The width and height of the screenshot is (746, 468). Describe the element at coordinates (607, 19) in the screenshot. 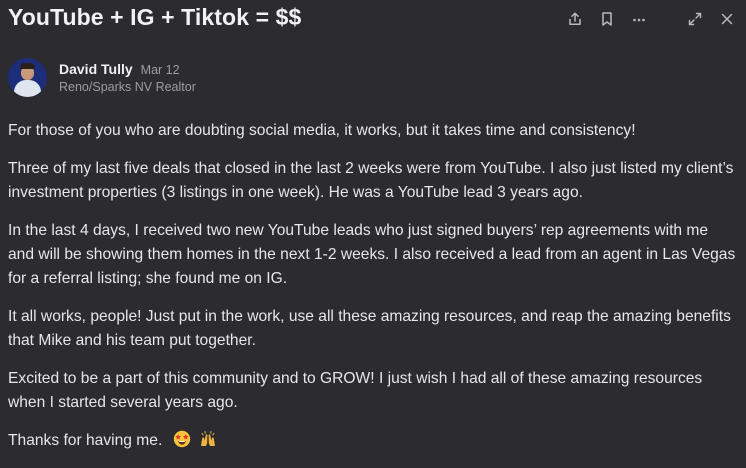

I see `bookmark-icon` at that location.